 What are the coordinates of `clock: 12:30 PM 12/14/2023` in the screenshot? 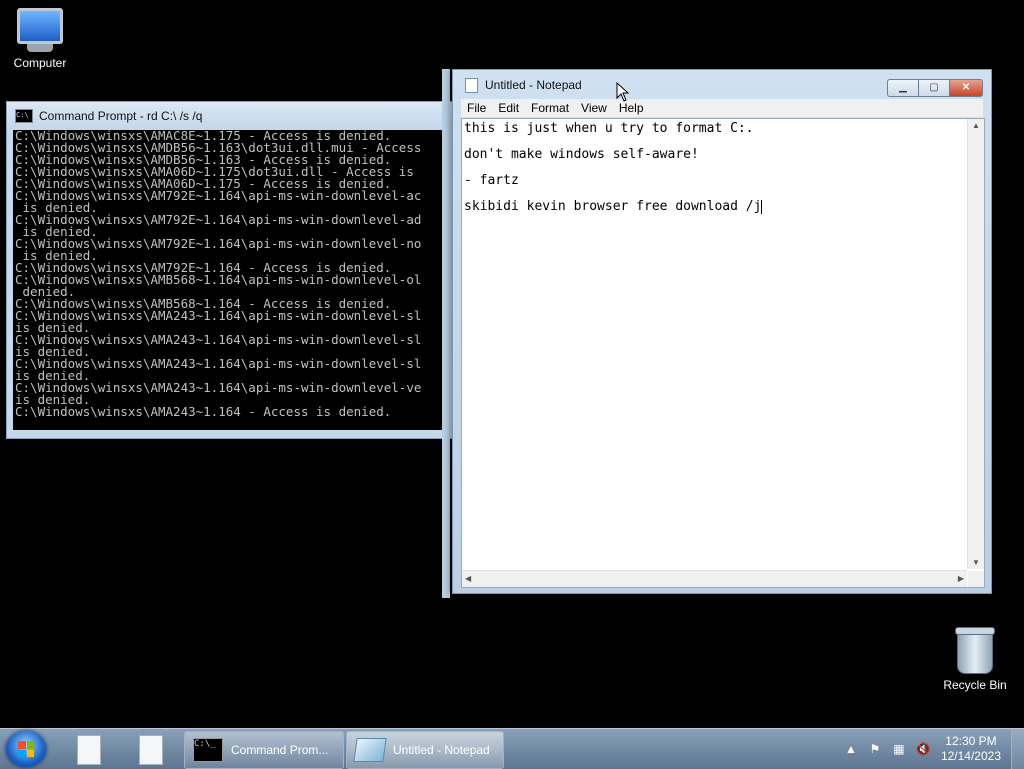 It's located at (971, 749).